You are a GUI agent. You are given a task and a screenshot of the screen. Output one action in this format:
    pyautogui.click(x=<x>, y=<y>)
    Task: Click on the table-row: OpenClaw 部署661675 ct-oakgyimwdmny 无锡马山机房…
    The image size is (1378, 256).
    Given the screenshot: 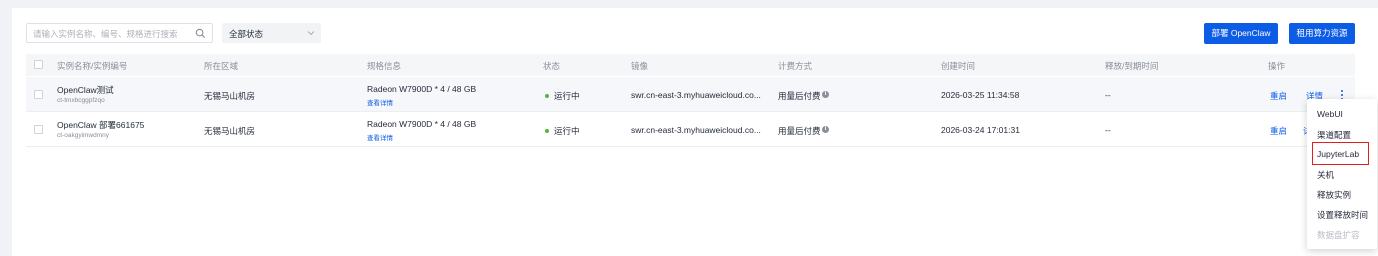 What is the action you would take?
    pyautogui.click(x=690, y=129)
    